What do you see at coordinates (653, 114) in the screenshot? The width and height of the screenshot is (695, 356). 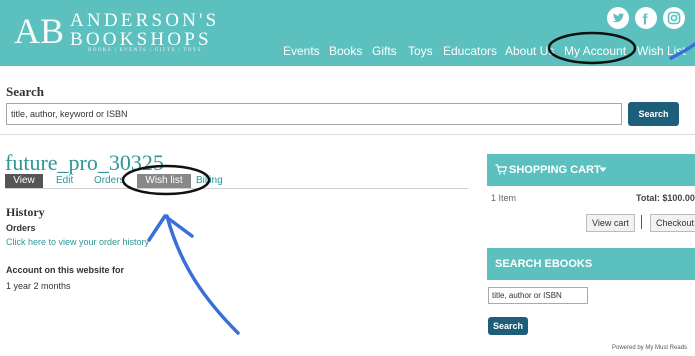 I see `search-button: Search` at bounding box center [653, 114].